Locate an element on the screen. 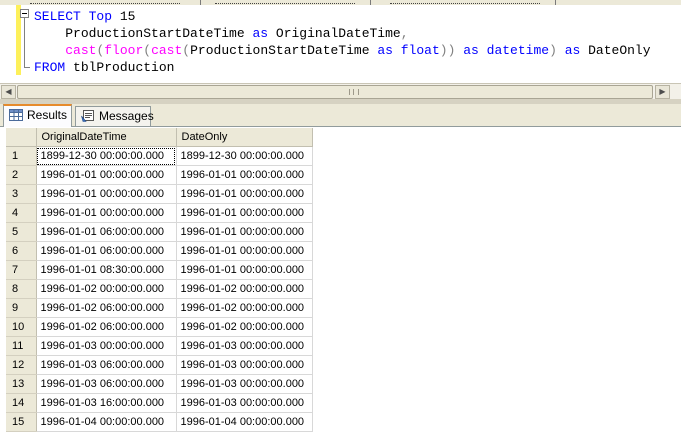 The image size is (681, 444). row-number: 6 is located at coordinates (21, 251).